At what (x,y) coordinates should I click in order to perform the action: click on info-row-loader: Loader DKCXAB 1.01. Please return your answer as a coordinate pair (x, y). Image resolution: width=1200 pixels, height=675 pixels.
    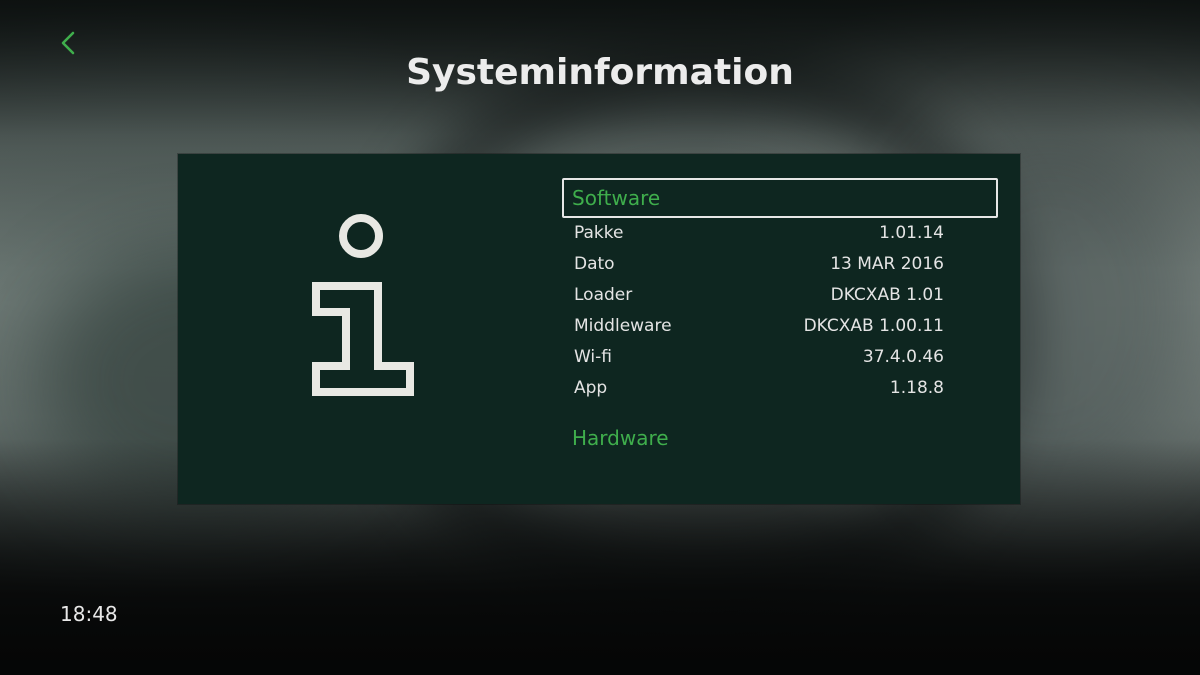
    Looking at the image, I should click on (781, 295).